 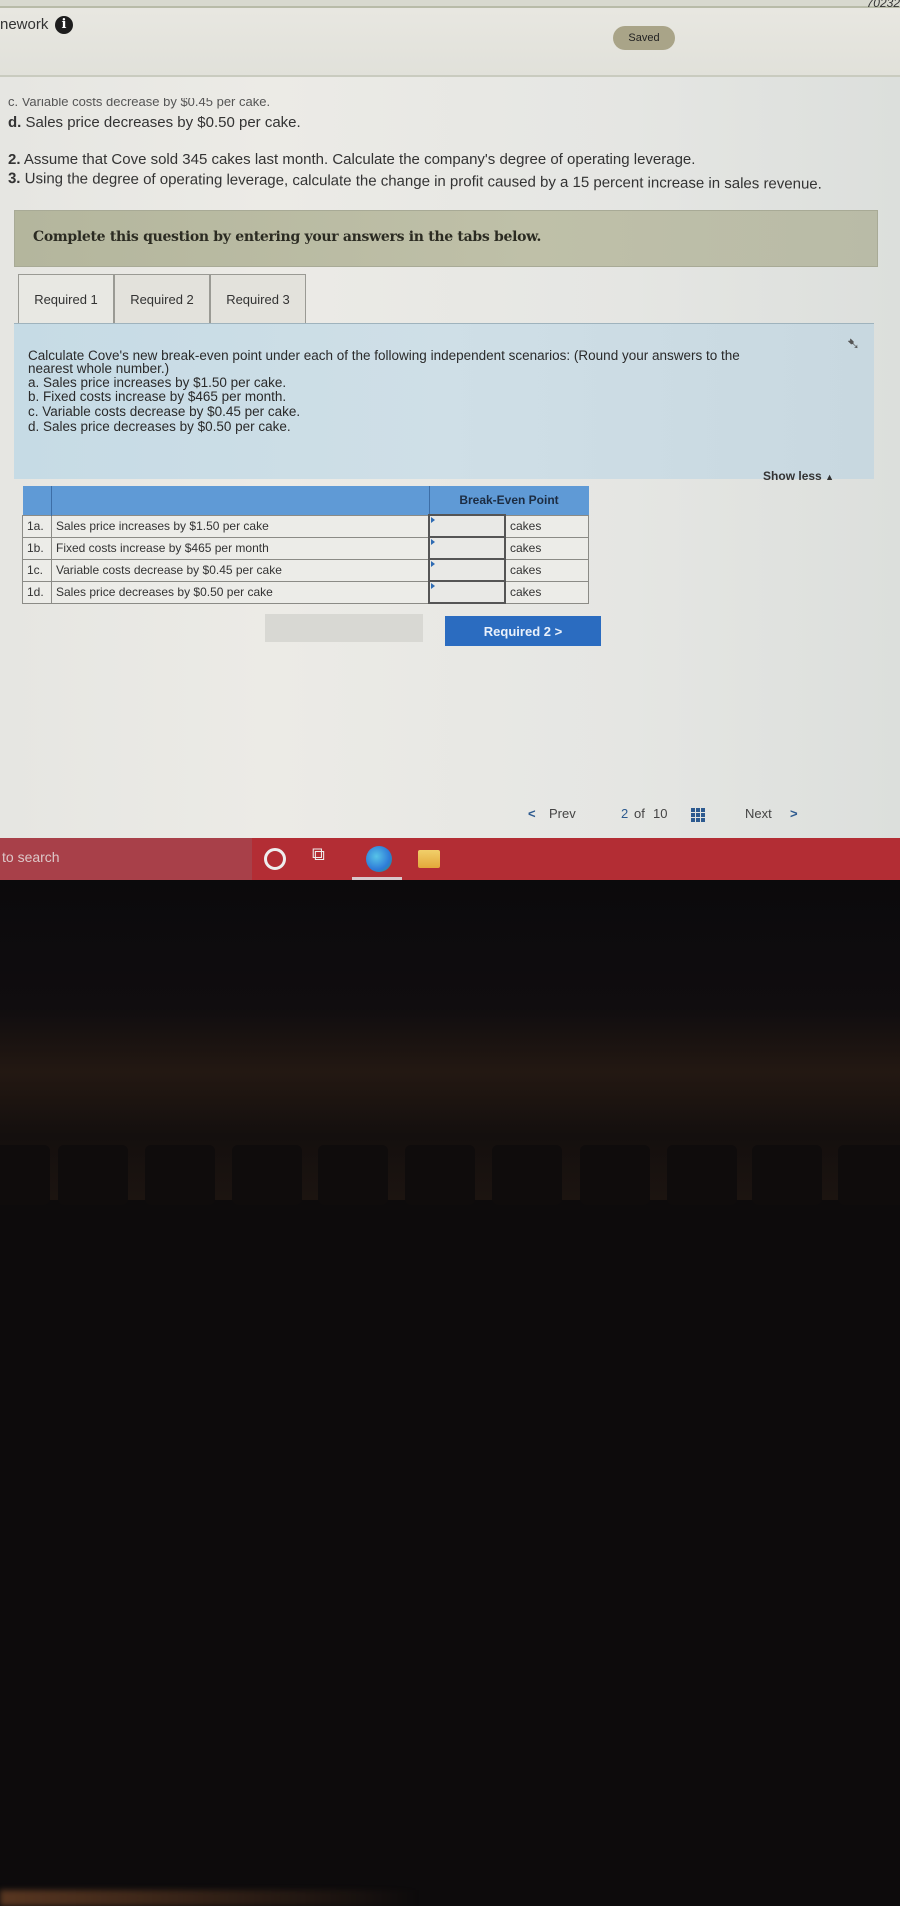 I want to click on tab-required-3: Required 3, so click(x=258, y=298).